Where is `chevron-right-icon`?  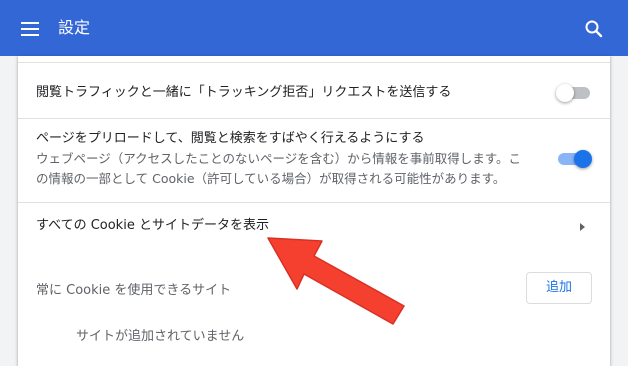
chevron-right-icon is located at coordinates (582, 227).